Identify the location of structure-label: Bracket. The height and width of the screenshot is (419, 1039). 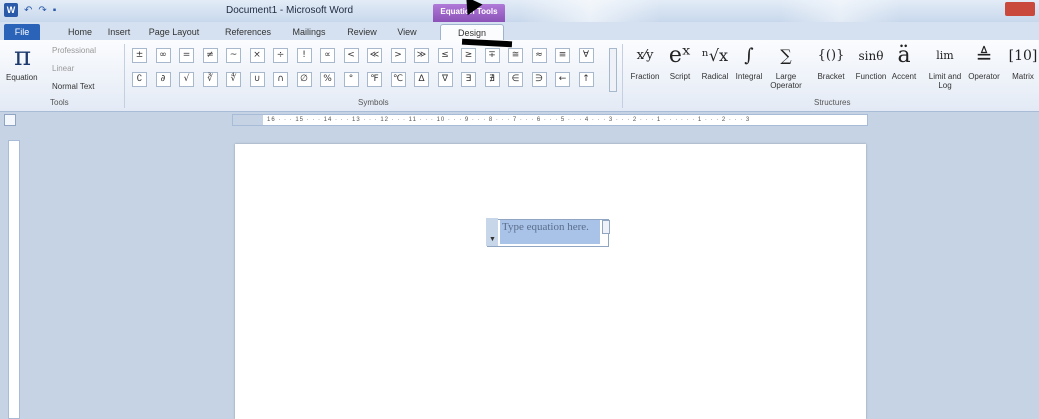
(831, 76).